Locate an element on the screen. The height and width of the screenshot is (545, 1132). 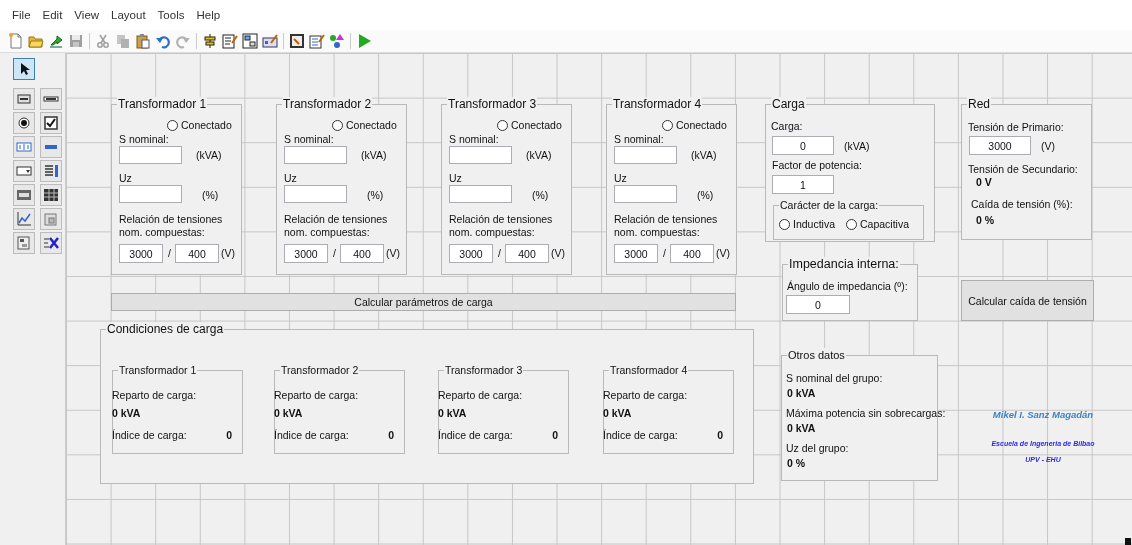
calculate-button: Calcular parámetros de carga is located at coordinates (423, 302).